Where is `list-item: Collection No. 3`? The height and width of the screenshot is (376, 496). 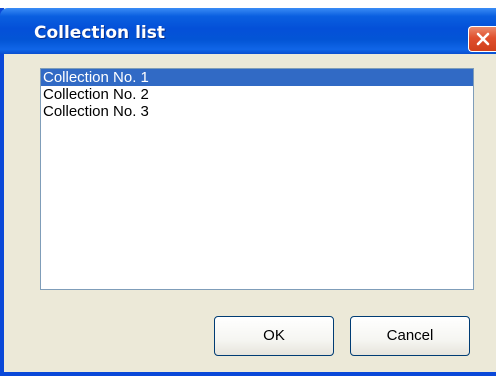
list-item: Collection No. 3 is located at coordinates (257, 111).